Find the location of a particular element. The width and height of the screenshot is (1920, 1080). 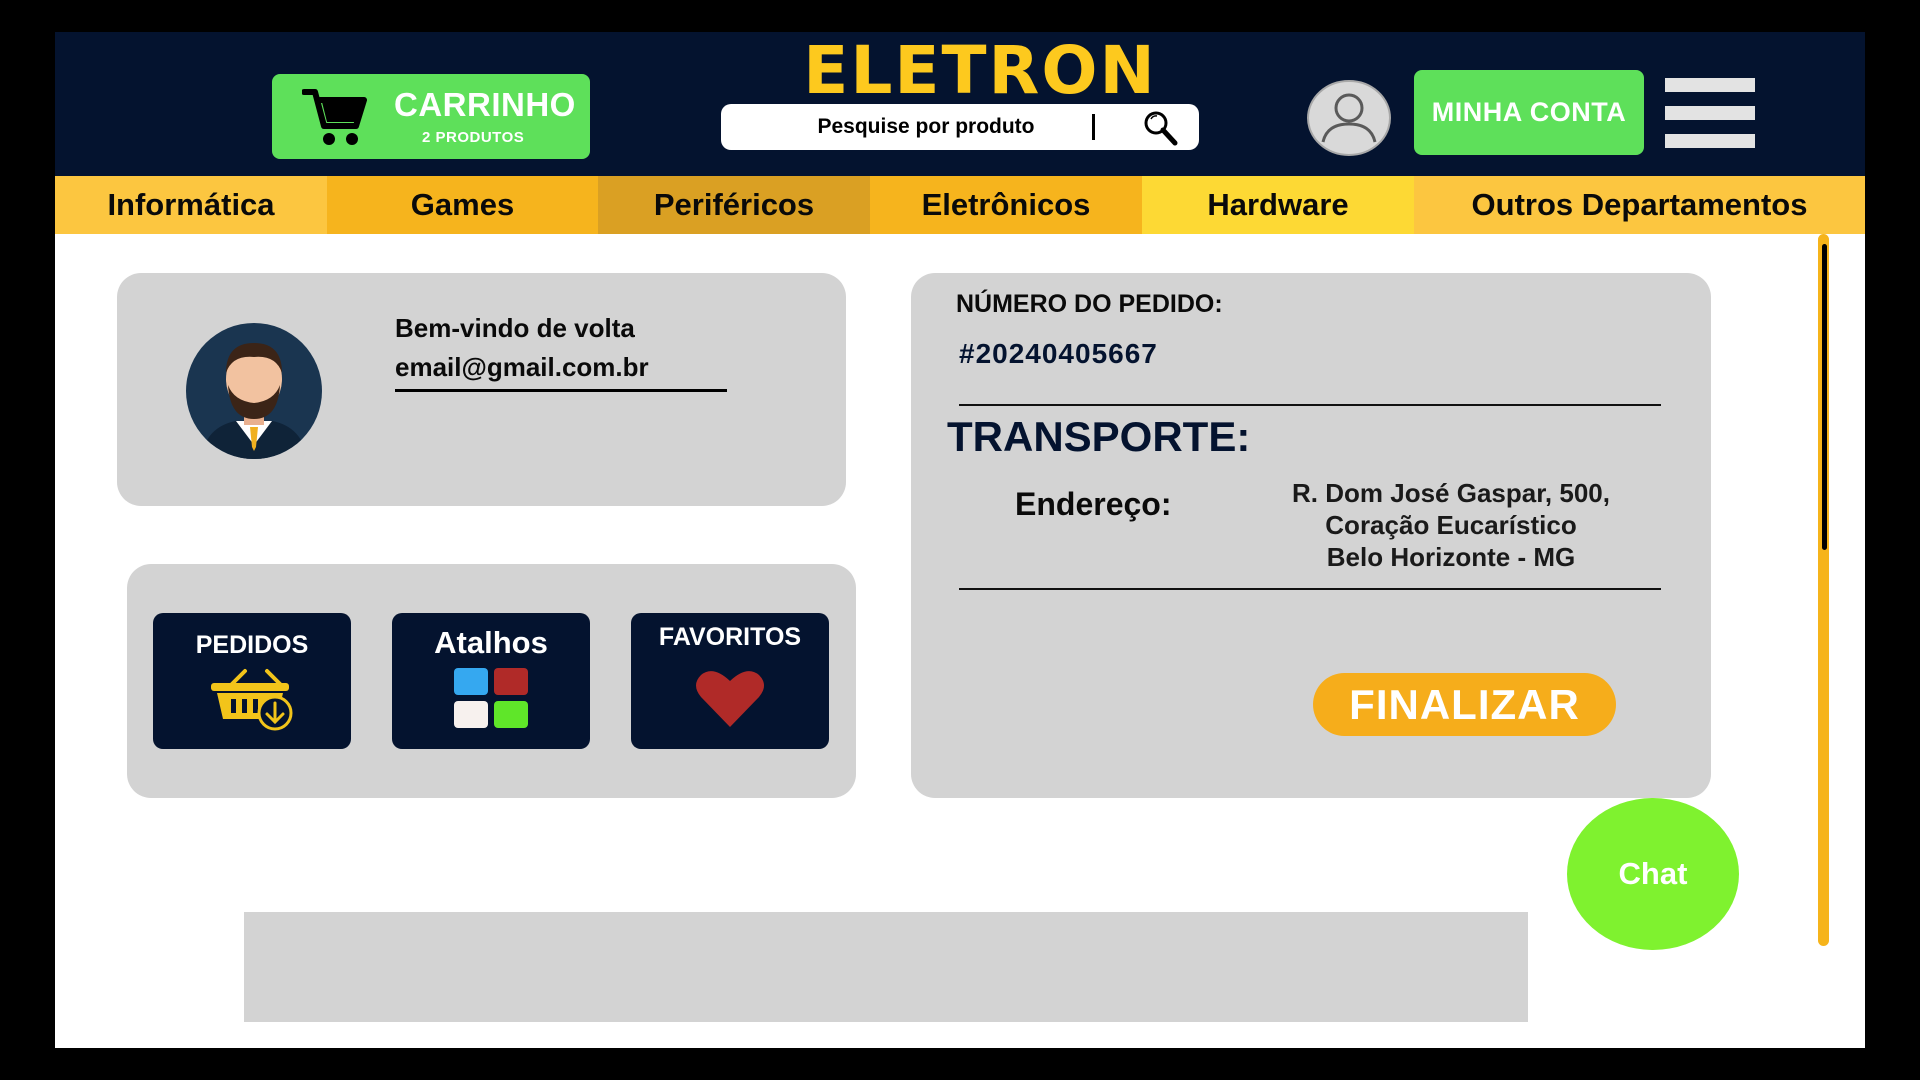

text-cursor is located at coordinates (1093, 127).